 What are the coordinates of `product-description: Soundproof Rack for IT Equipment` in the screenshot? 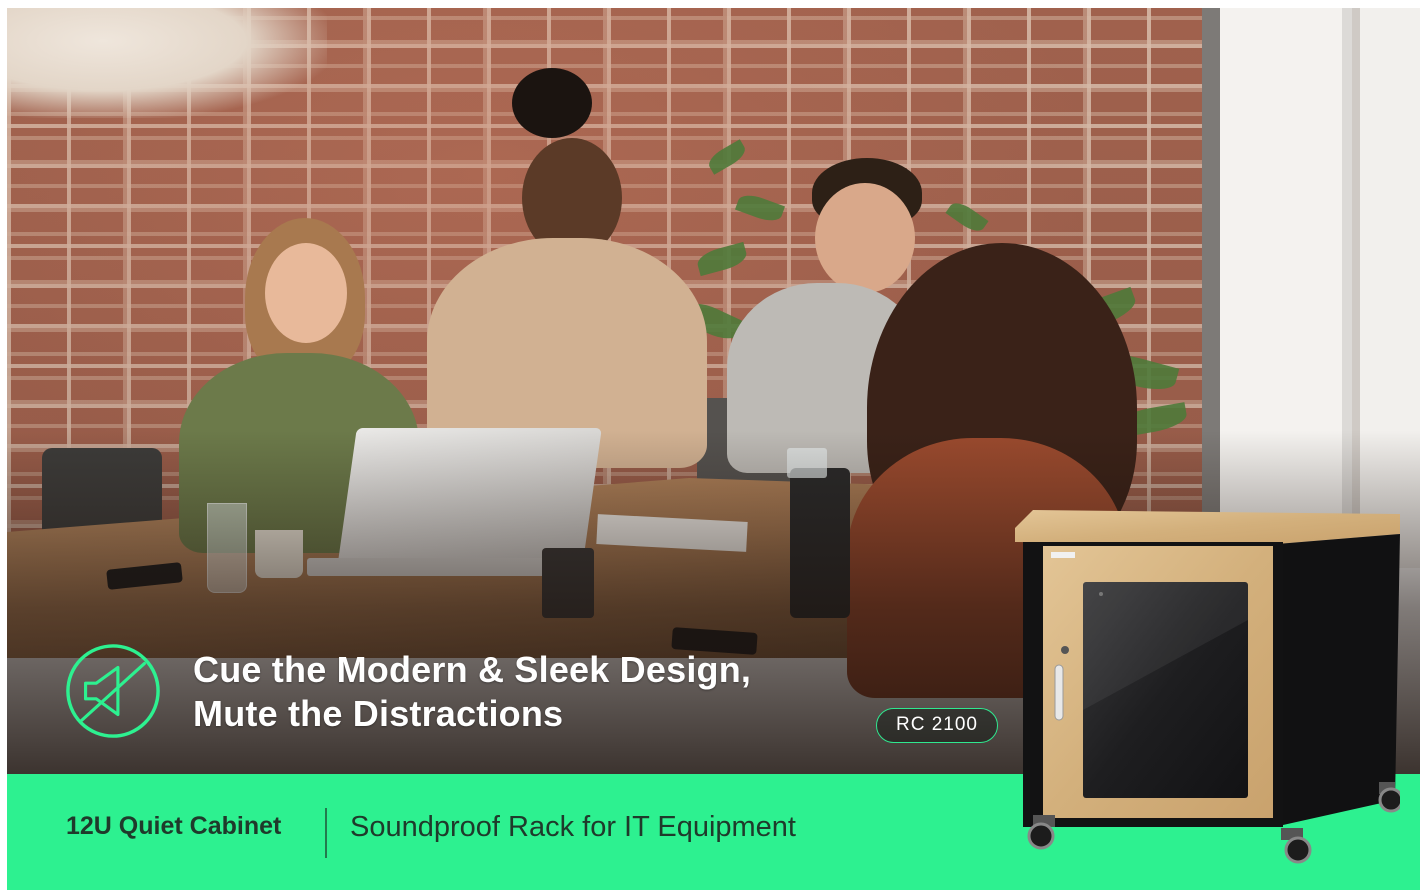 It's located at (573, 827).